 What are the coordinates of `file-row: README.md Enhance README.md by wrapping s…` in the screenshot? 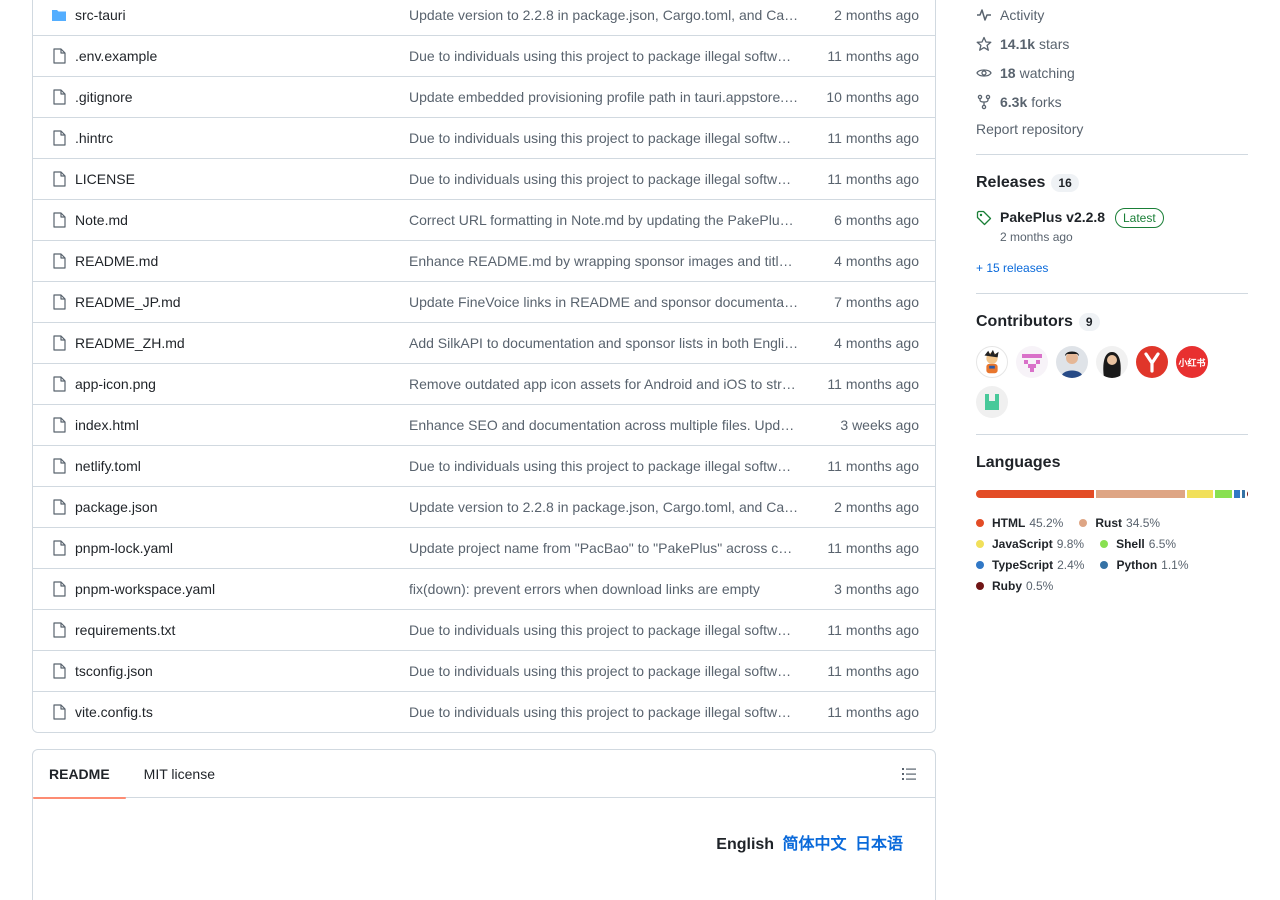 It's located at (484, 260).